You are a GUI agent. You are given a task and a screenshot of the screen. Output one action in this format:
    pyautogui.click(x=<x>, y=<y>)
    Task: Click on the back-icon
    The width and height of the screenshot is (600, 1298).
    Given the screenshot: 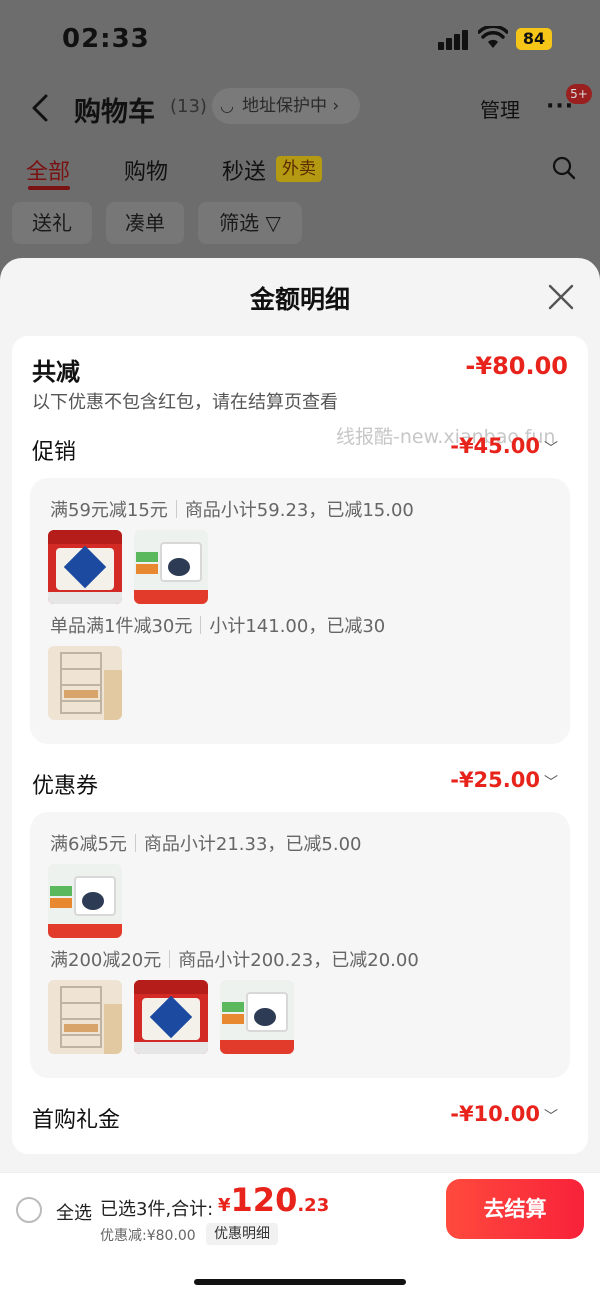 What is the action you would take?
    pyautogui.click(x=40, y=108)
    